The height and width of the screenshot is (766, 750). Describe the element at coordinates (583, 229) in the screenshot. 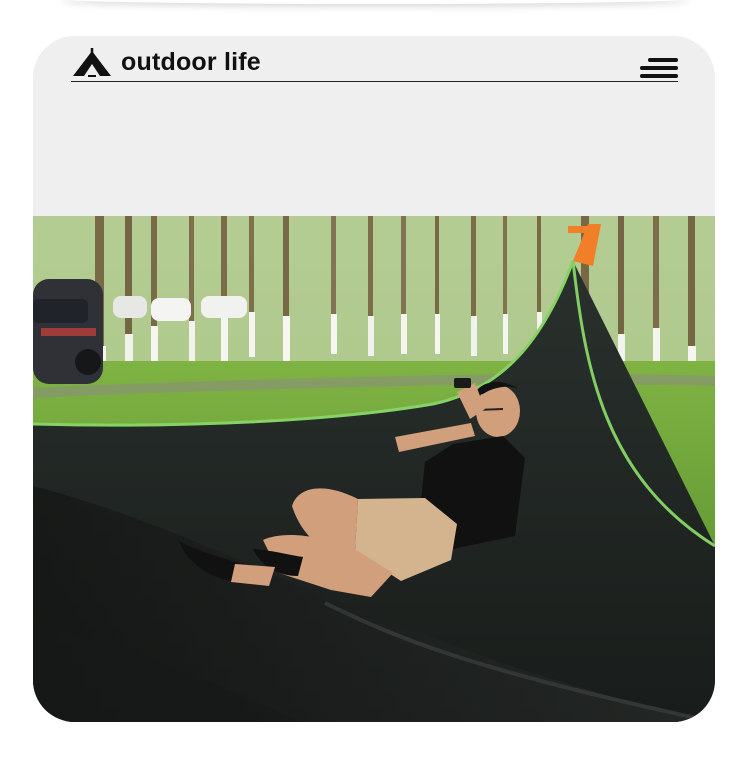

I see `strap-loop` at that location.